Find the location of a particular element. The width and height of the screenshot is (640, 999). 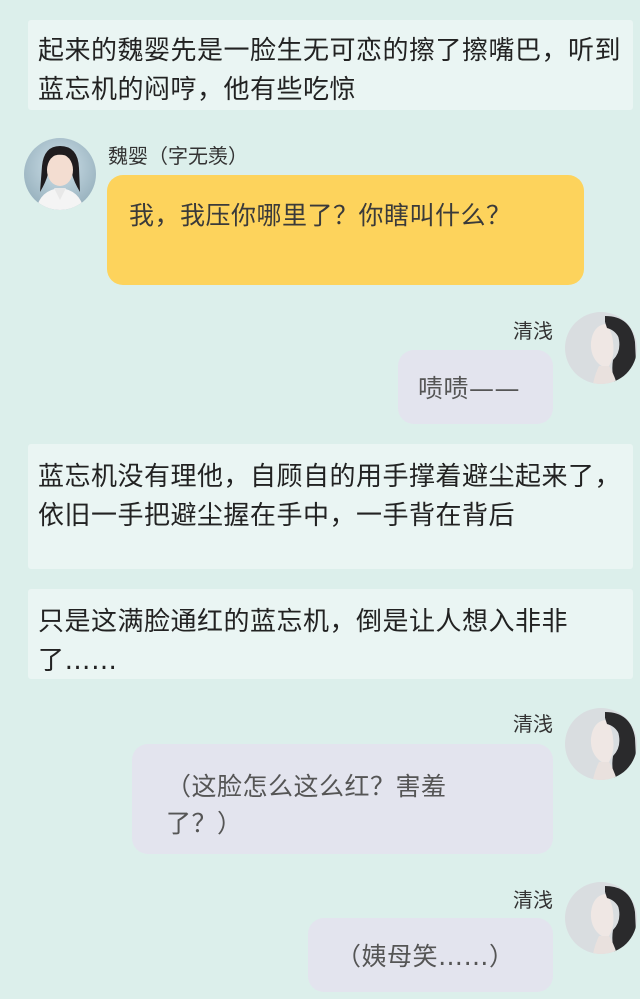

narration-text: 起来的魏婴先是一脸生无可恋的擦了擦嘴巴，听到蓝忘机的闷哼，他有些吃惊 is located at coordinates (330, 70).